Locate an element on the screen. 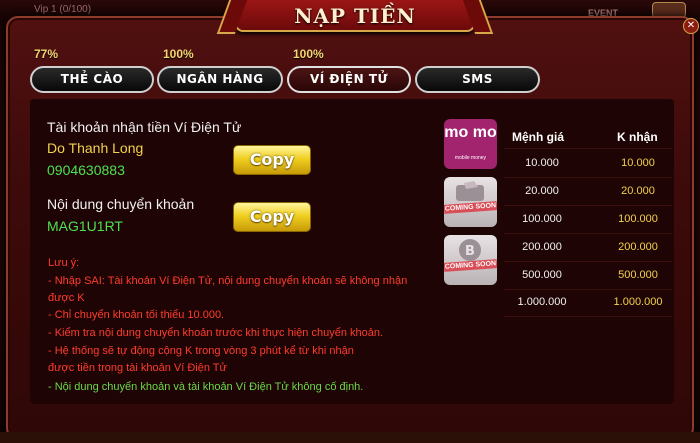 Image resolution: width=700 pixels, height=443 pixels. rate-value: 200.000 is located at coordinates (542, 247).